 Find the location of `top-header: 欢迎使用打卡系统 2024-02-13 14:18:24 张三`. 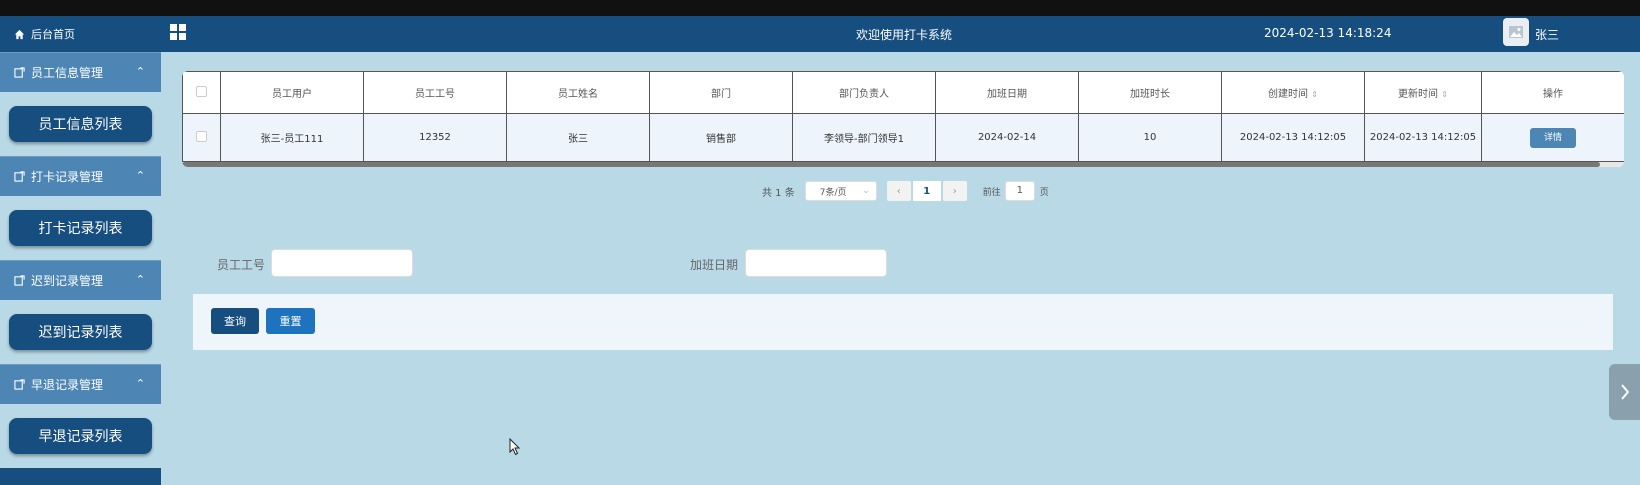

top-header: 欢迎使用打卡系统 2024-02-13 14:18:24 张三 is located at coordinates (900, 34).